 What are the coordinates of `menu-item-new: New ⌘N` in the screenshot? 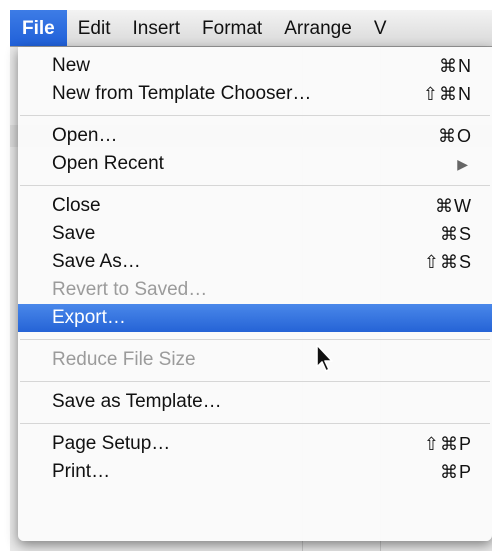 It's located at (255, 66).